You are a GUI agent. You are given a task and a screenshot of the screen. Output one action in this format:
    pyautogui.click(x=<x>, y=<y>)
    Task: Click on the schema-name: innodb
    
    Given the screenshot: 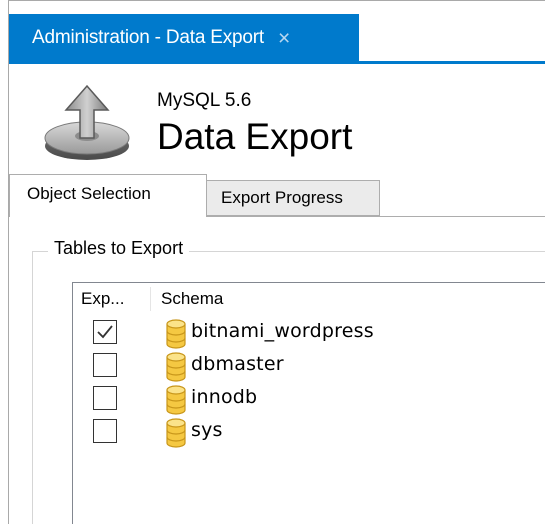 What is the action you would take?
    pyautogui.click(x=224, y=397)
    